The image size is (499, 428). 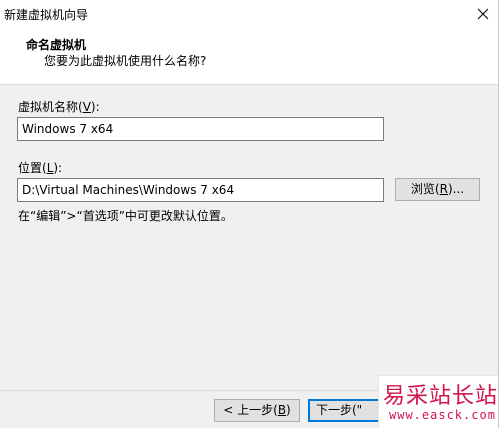 What do you see at coordinates (86, 107) in the screenshot?
I see `vm-name-accesskey: V` at bounding box center [86, 107].